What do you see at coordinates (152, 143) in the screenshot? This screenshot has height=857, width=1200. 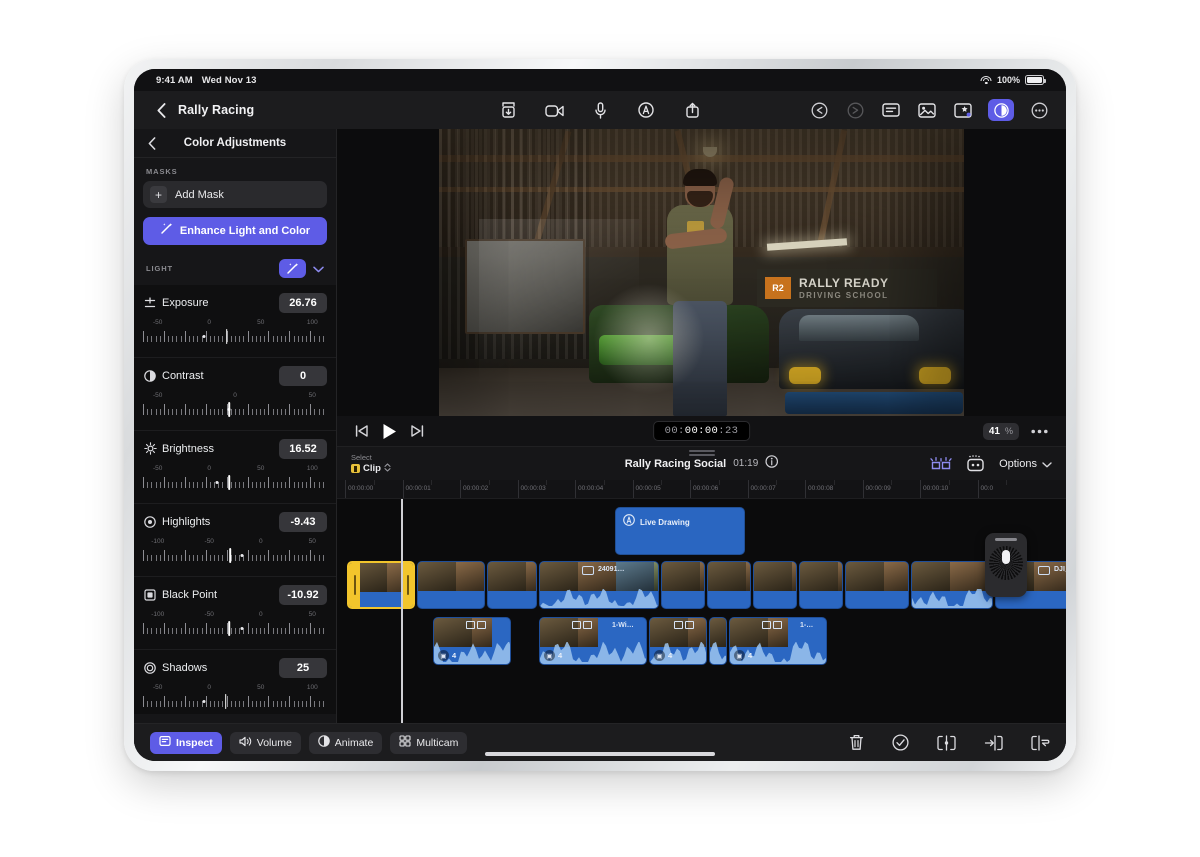 I see `inspector-back-button` at bounding box center [152, 143].